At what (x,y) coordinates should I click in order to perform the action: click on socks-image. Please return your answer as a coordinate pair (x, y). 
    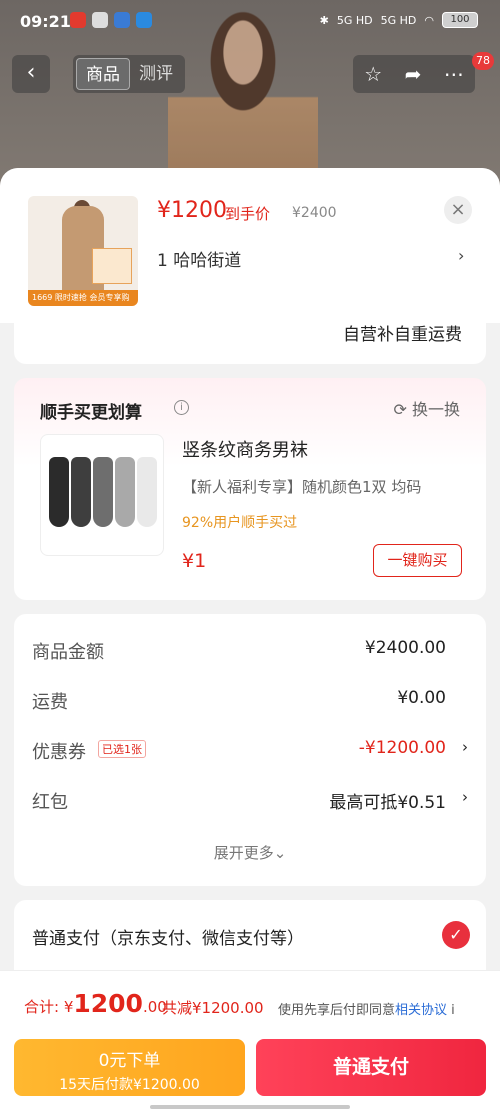
    Looking at the image, I should click on (102, 495).